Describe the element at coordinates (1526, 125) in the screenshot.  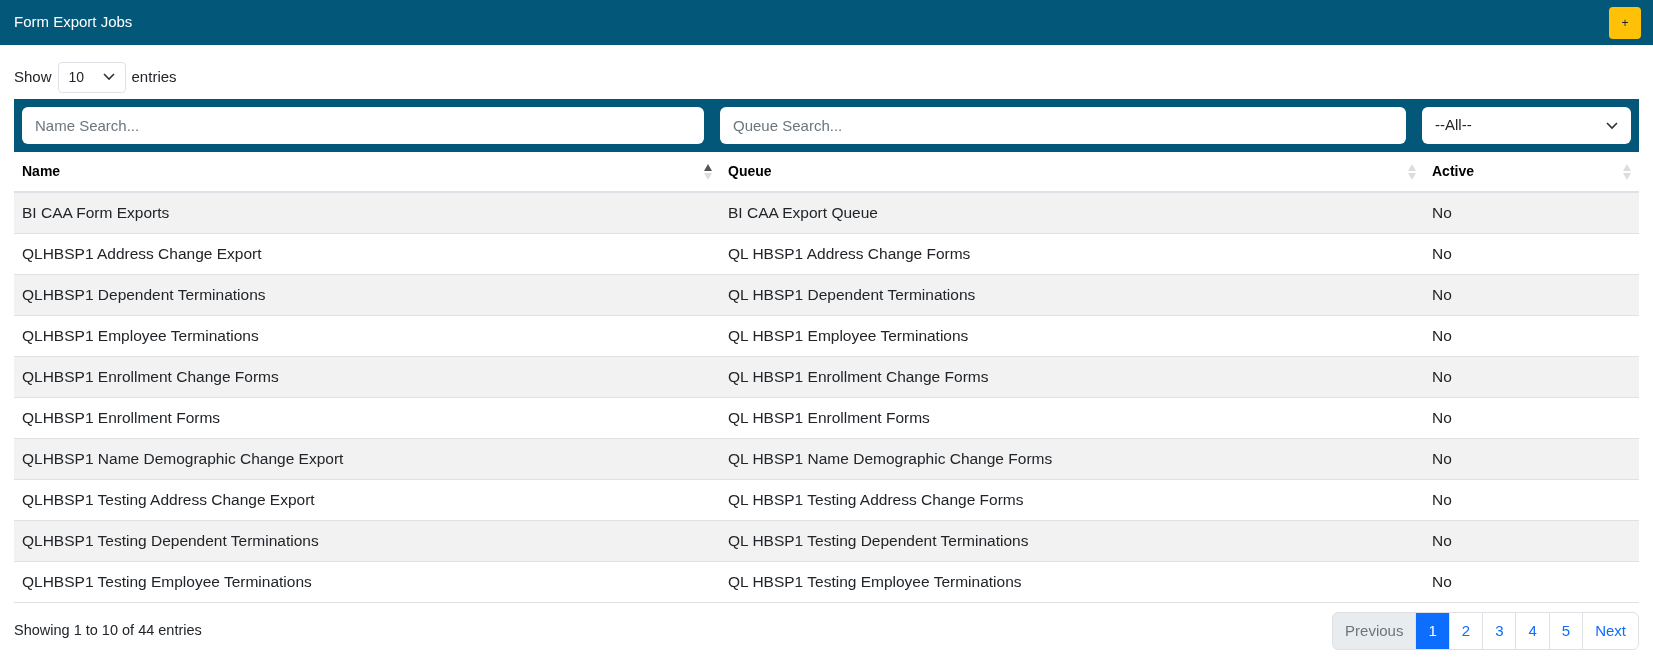
I see `active-filter-dropdown: --All--` at that location.